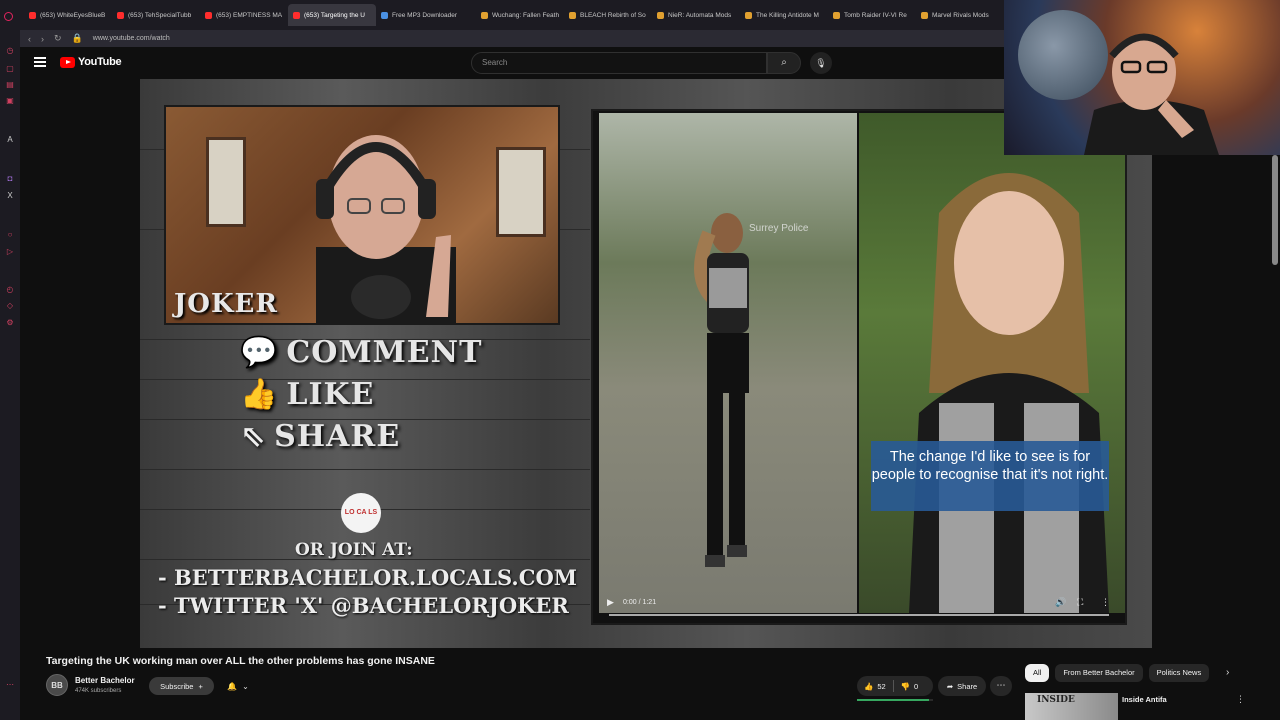  I want to click on sidebar-play-icon: ▷, so click(10, 251).